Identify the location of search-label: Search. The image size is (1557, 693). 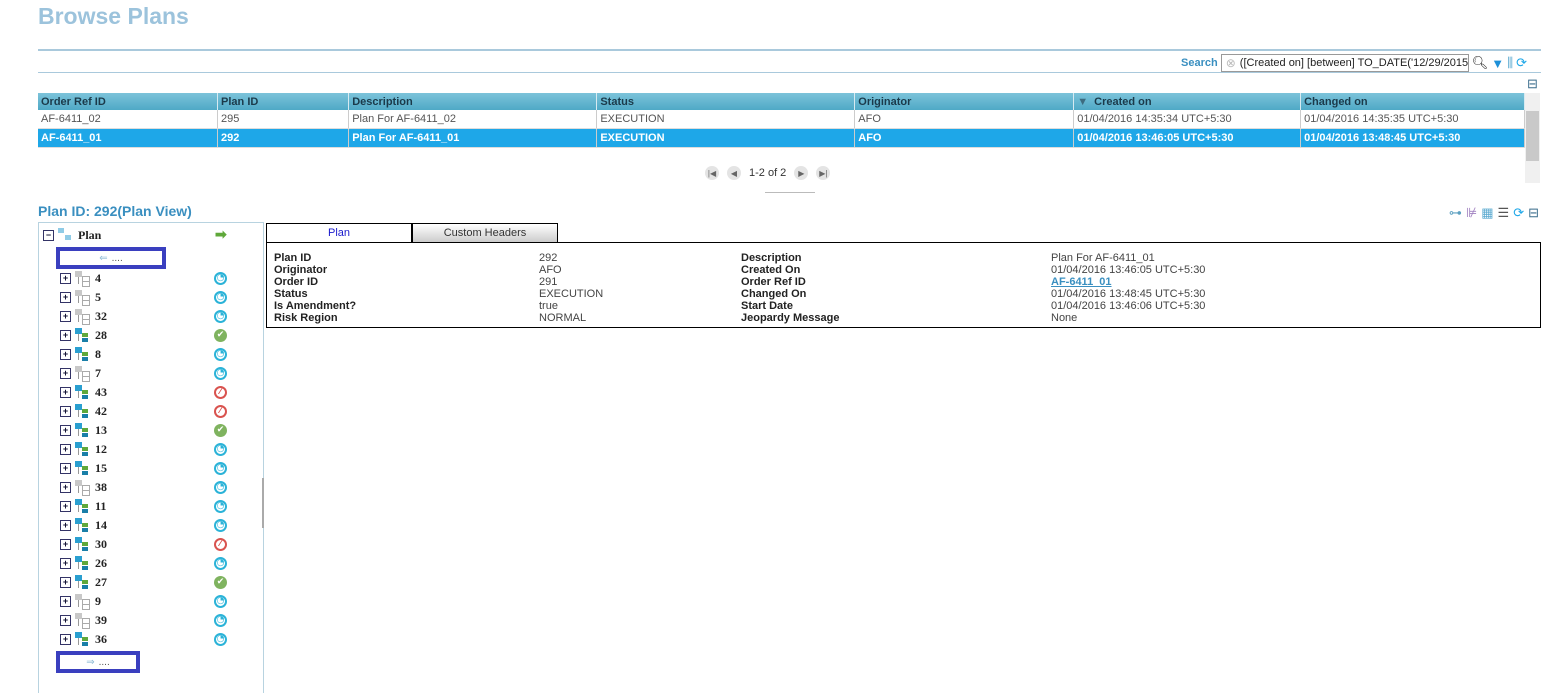
(1199, 63).